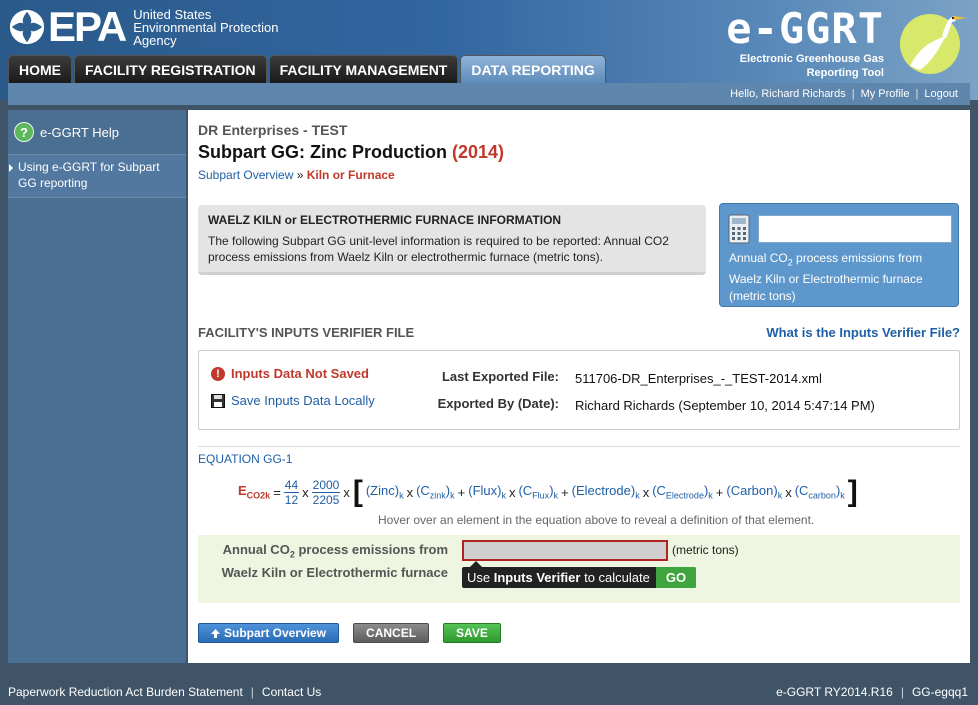 The image size is (978, 705). I want to click on agency-line-3: Agency, so click(155, 40).